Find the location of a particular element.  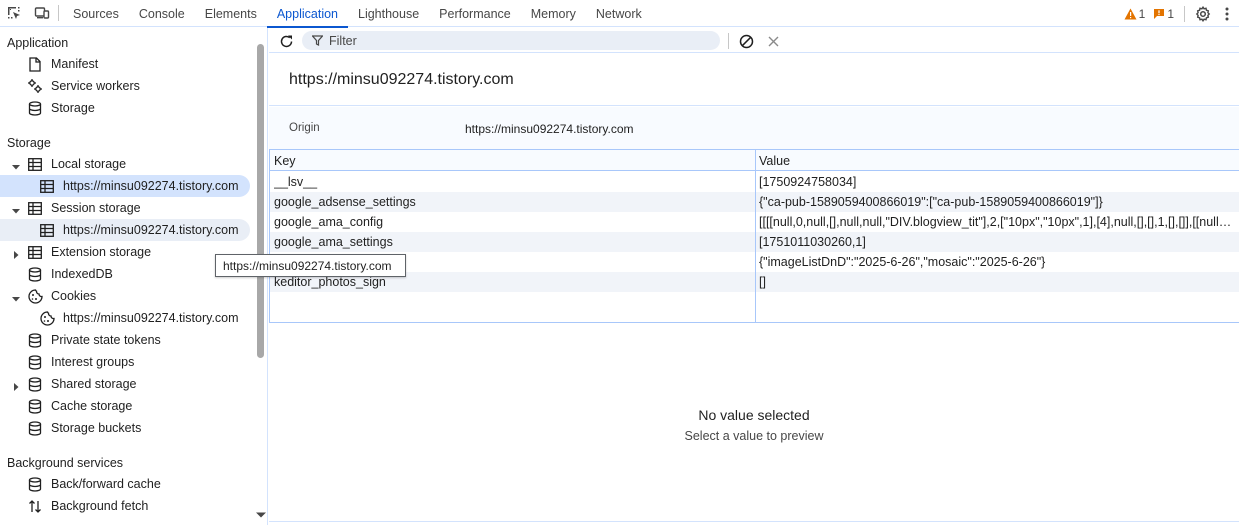

delete-selected-button is located at coordinates (773, 41).